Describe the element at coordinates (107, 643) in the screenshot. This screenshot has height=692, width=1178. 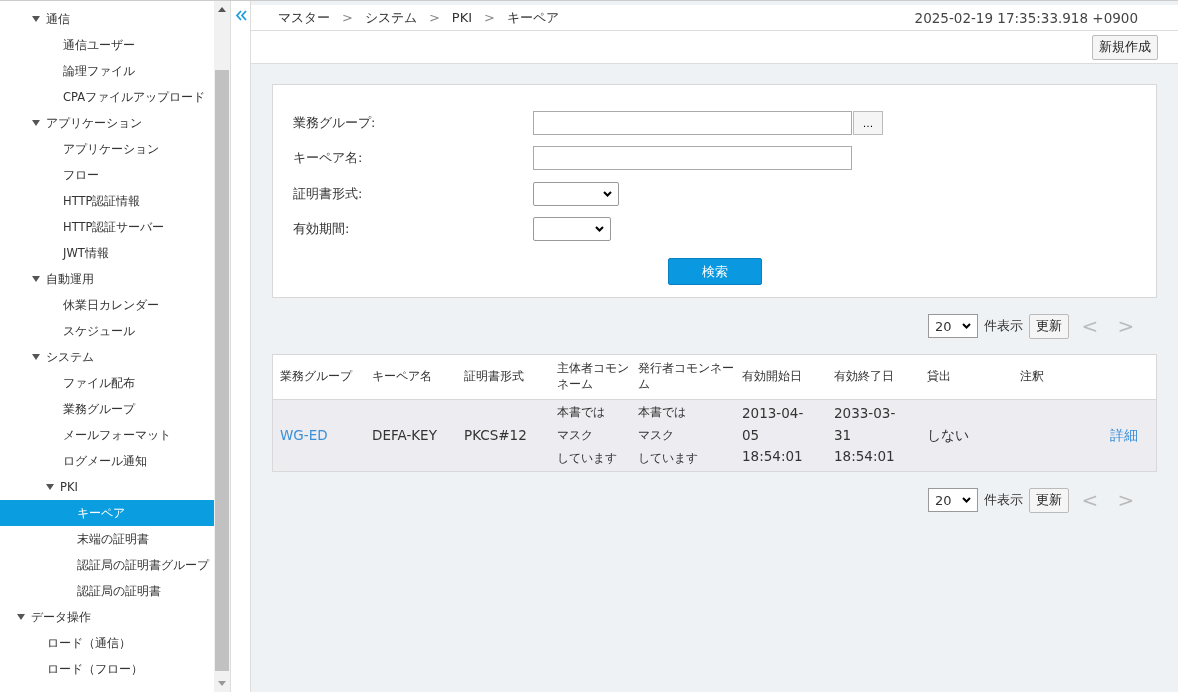
I see `tree-item: ロード（通信）` at that location.